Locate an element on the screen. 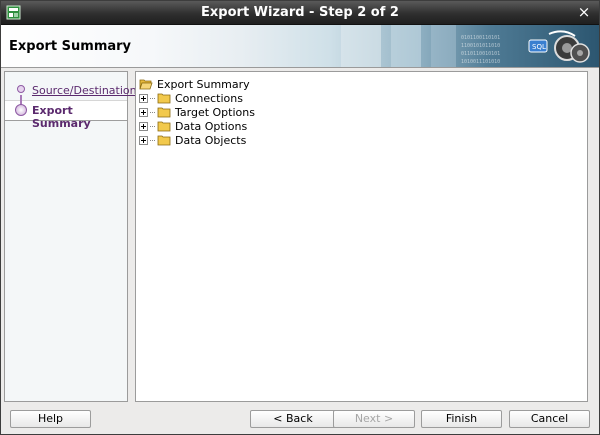  svg-text: SQL is located at coordinates (539, 47).